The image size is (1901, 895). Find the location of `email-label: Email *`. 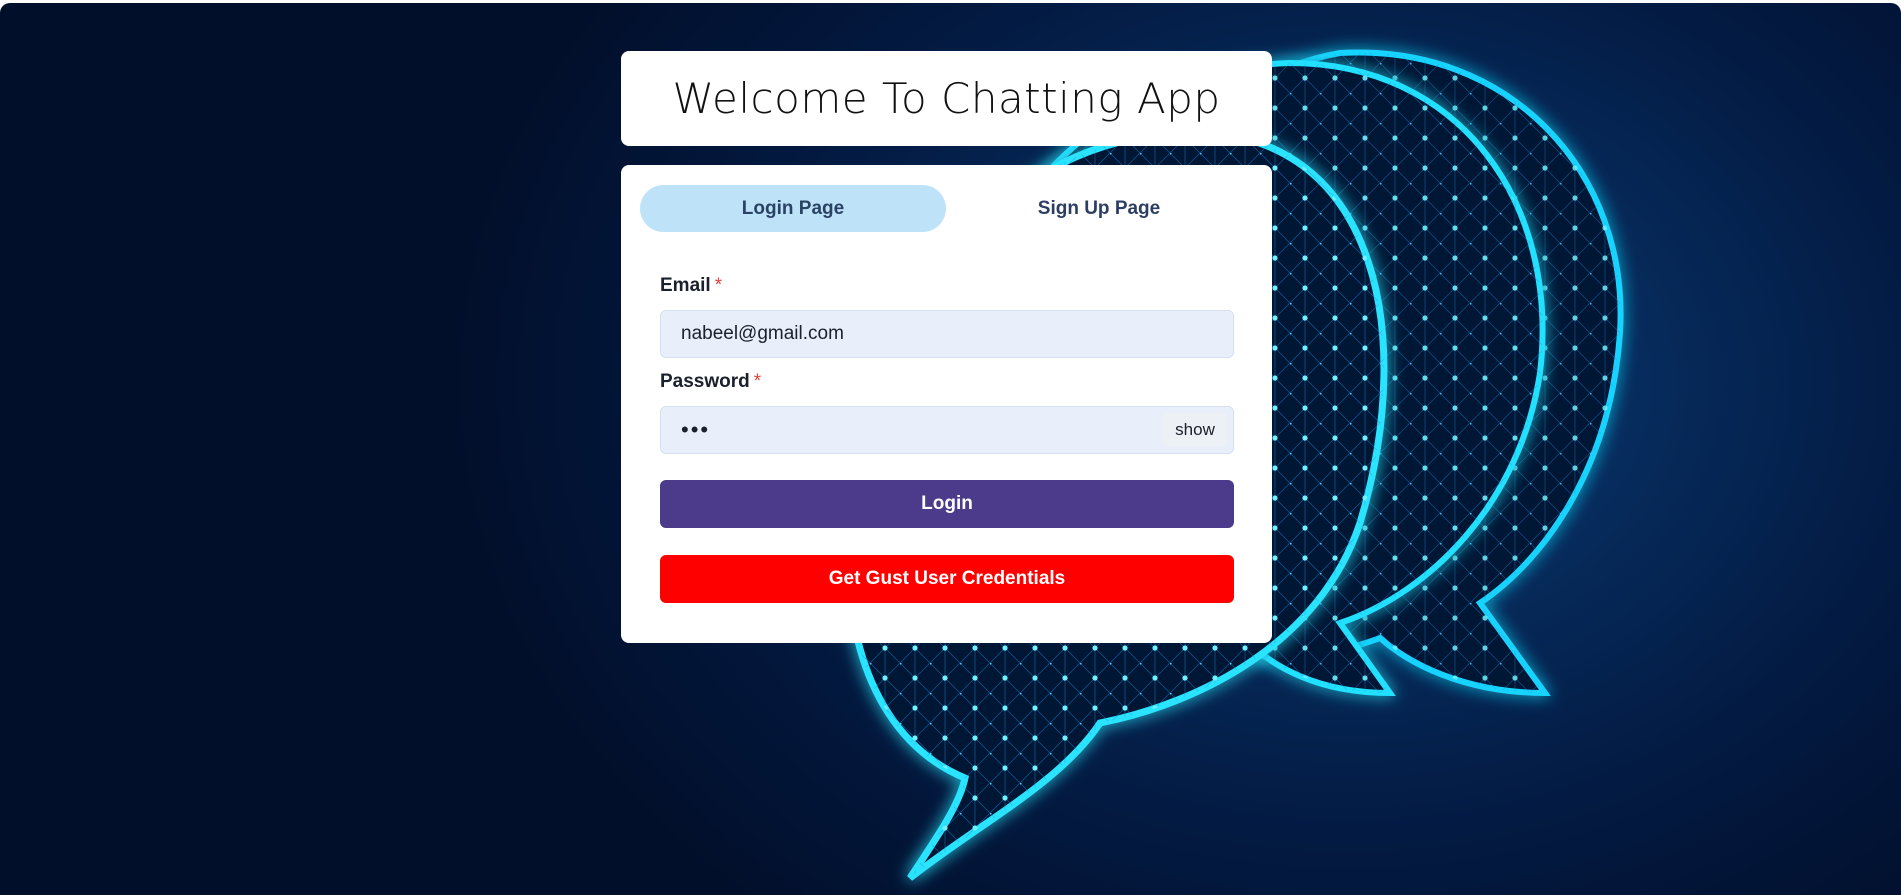

email-label: Email * is located at coordinates (691, 286).